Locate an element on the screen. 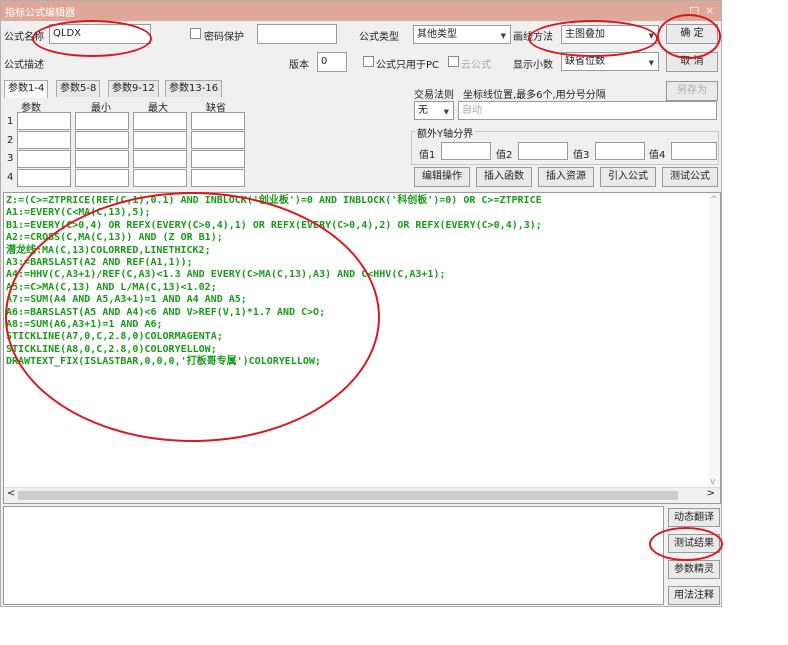 Image resolution: width=788 pixels, height=645 pixels. value2-input is located at coordinates (543, 151).